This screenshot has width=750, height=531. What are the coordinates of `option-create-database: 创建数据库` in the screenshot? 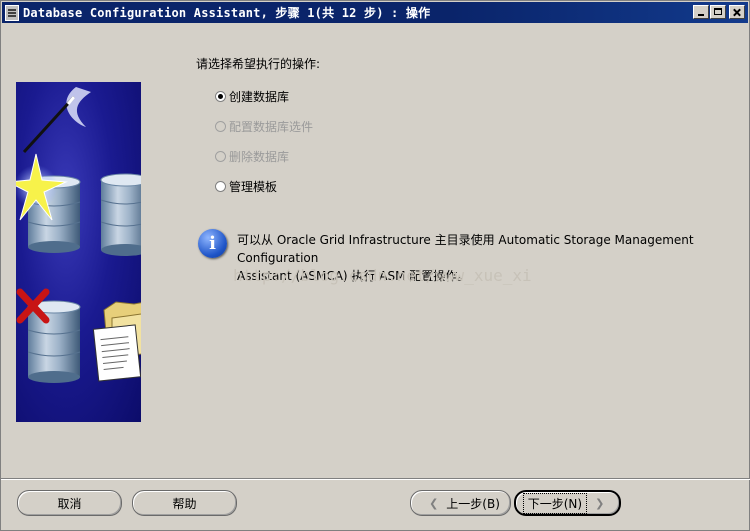 It's located at (264, 96).